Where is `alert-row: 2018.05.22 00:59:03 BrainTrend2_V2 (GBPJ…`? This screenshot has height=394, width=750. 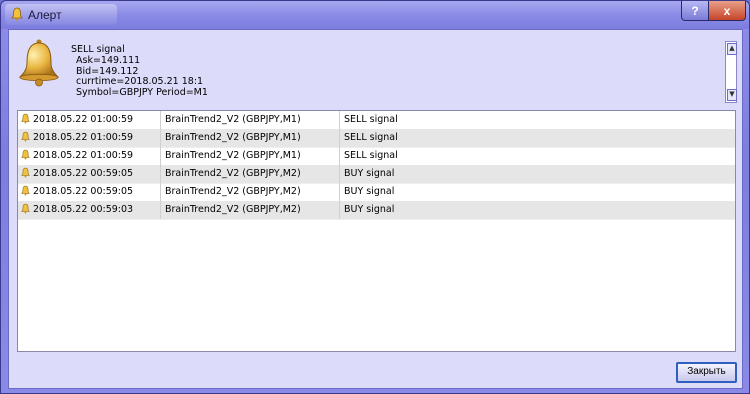 alert-row: 2018.05.22 00:59:03 BrainTrend2_V2 (GBPJ… is located at coordinates (376, 210).